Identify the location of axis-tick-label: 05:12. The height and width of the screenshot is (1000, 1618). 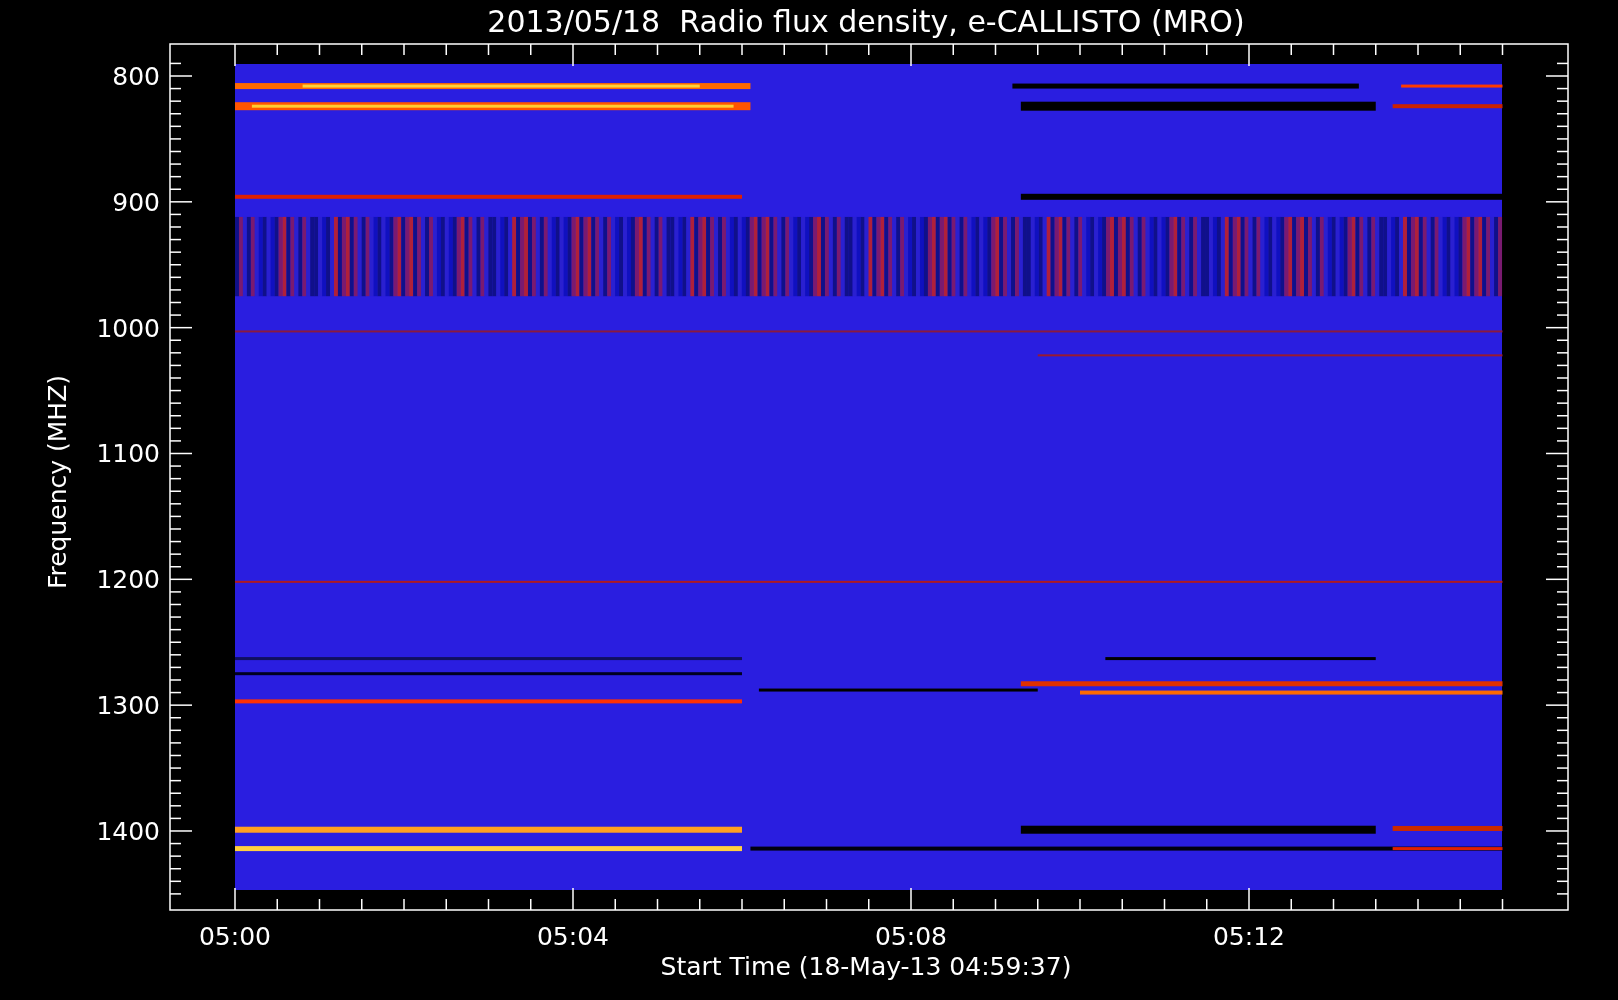
(1249, 936).